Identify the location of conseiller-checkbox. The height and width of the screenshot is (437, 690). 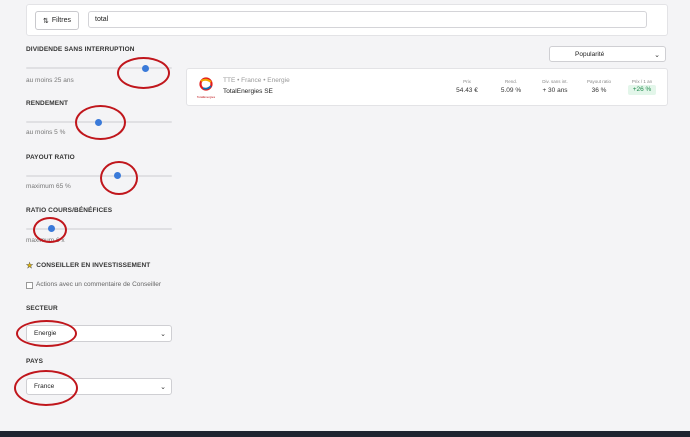
(29, 285).